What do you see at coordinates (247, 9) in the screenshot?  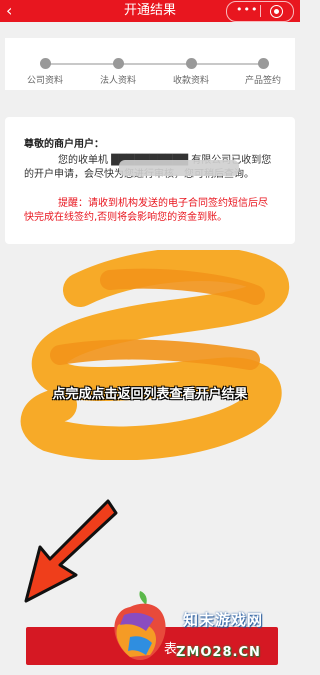 I see `more-icon: •••` at bounding box center [247, 9].